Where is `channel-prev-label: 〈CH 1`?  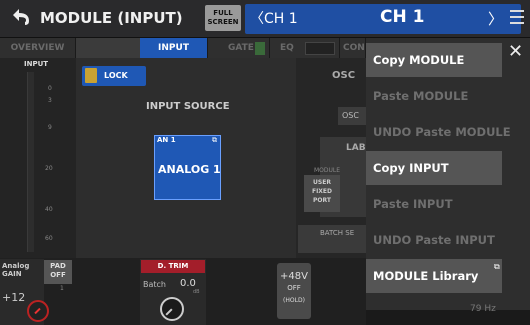 channel-prev-label: 〈CH 1 is located at coordinates (274, 18).